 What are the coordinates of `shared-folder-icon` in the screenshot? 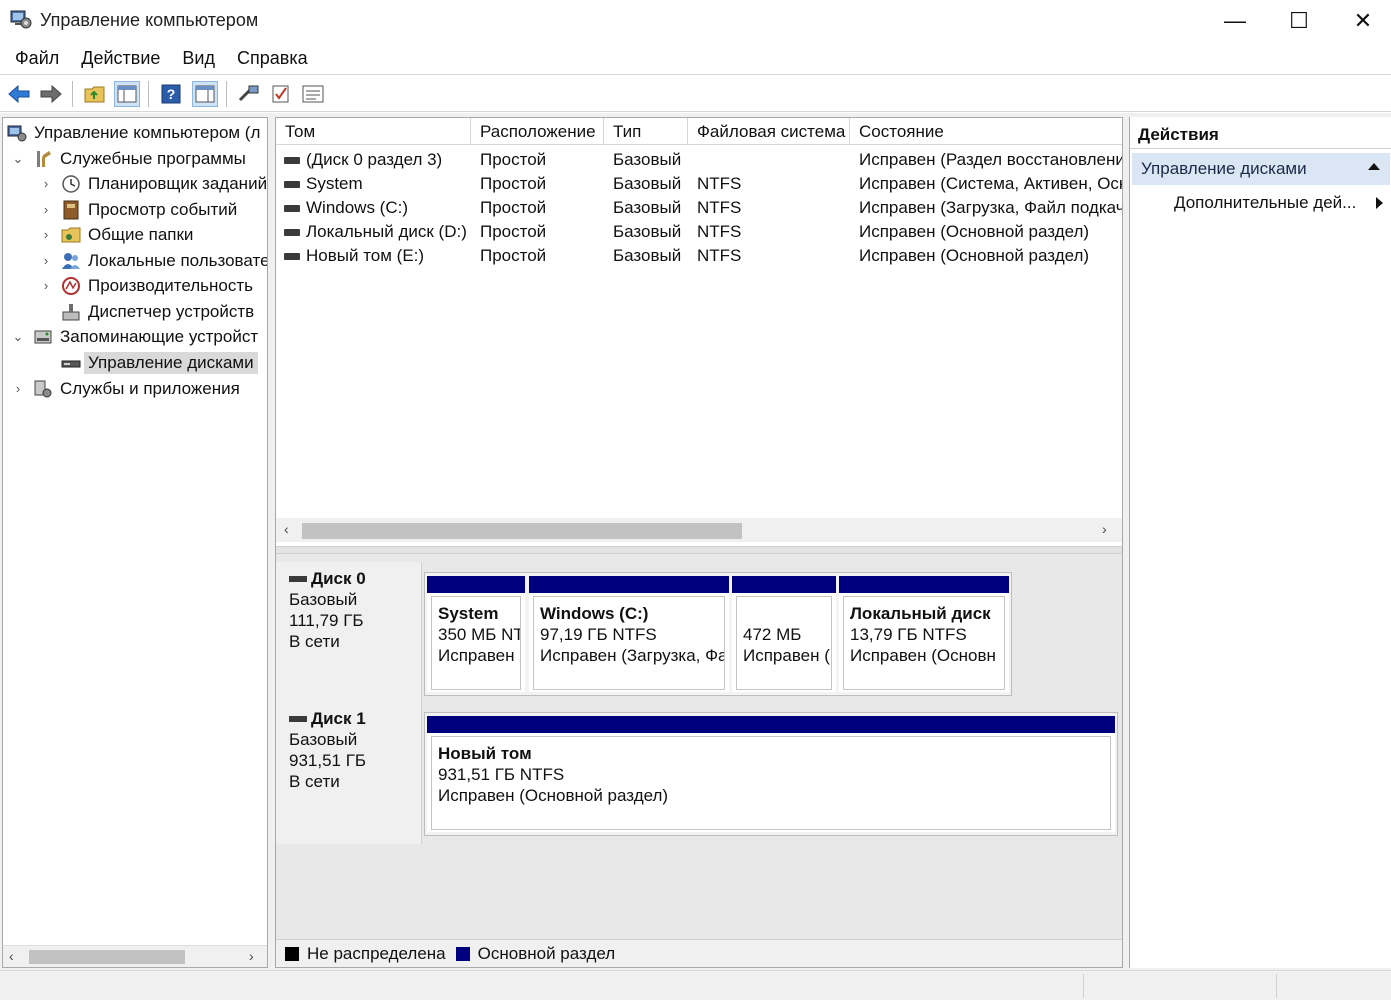 It's located at (71, 235).